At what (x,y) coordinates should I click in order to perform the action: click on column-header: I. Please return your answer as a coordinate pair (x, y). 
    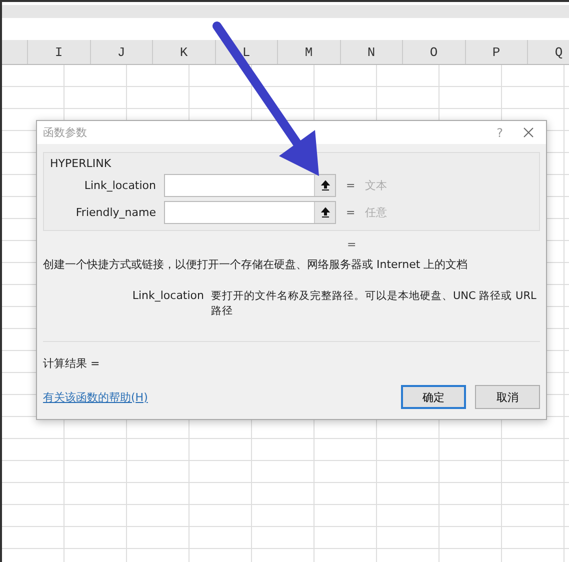
    Looking at the image, I should click on (59, 52).